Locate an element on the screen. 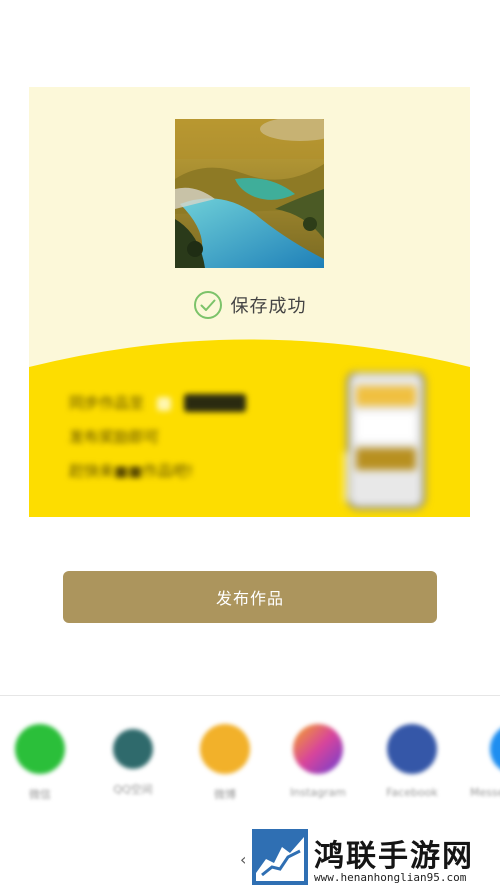 This screenshot has width=500, height=889. promo-highlight: ■■■■ is located at coordinates (215, 403).